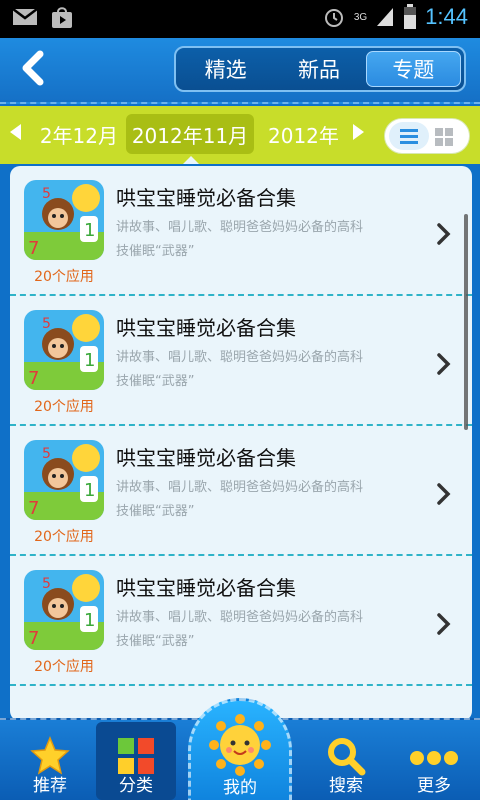 This screenshot has width=480, height=800. I want to click on star-icon, so click(50, 755).